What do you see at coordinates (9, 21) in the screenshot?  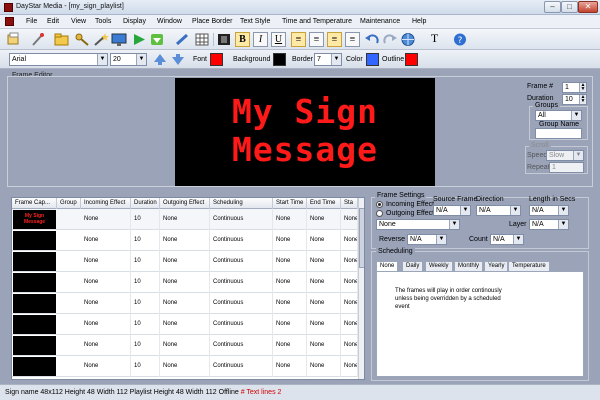 I see `document-icon` at bounding box center [9, 21].